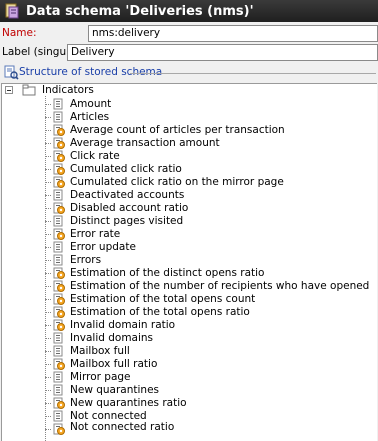  What do you see at coordinates (19, 33) in the screenshot?
I see `name-label: Name:` at bounding box center [19, 33].